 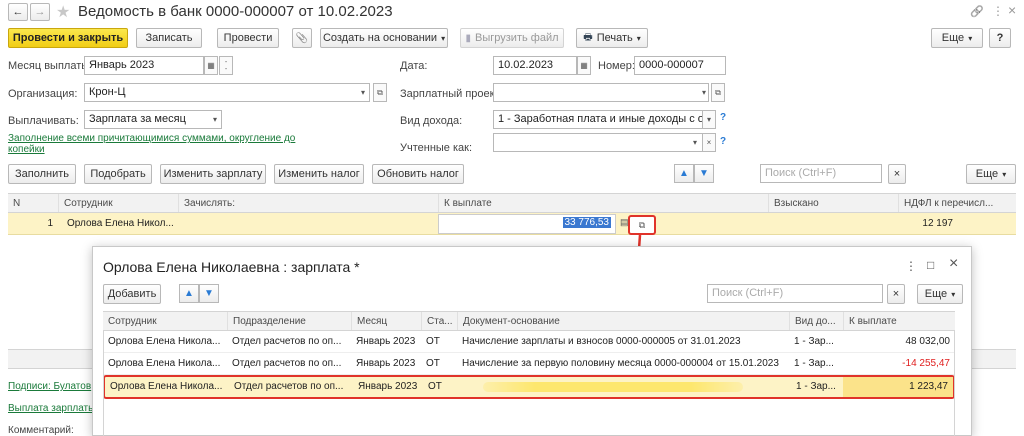 What do you see at coordinates (68, 38) in the screenshot?
I see `post-and-close-button: Провести и закрыть` at bounding box center [68, 38].